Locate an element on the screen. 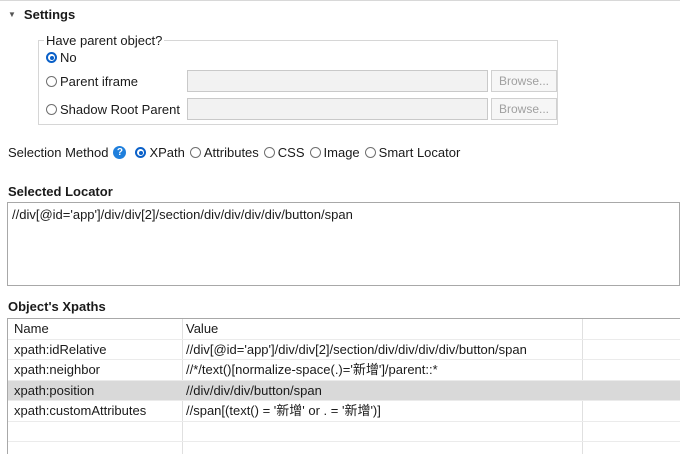  method-image-label: Image is located at coordinates (341, 152).